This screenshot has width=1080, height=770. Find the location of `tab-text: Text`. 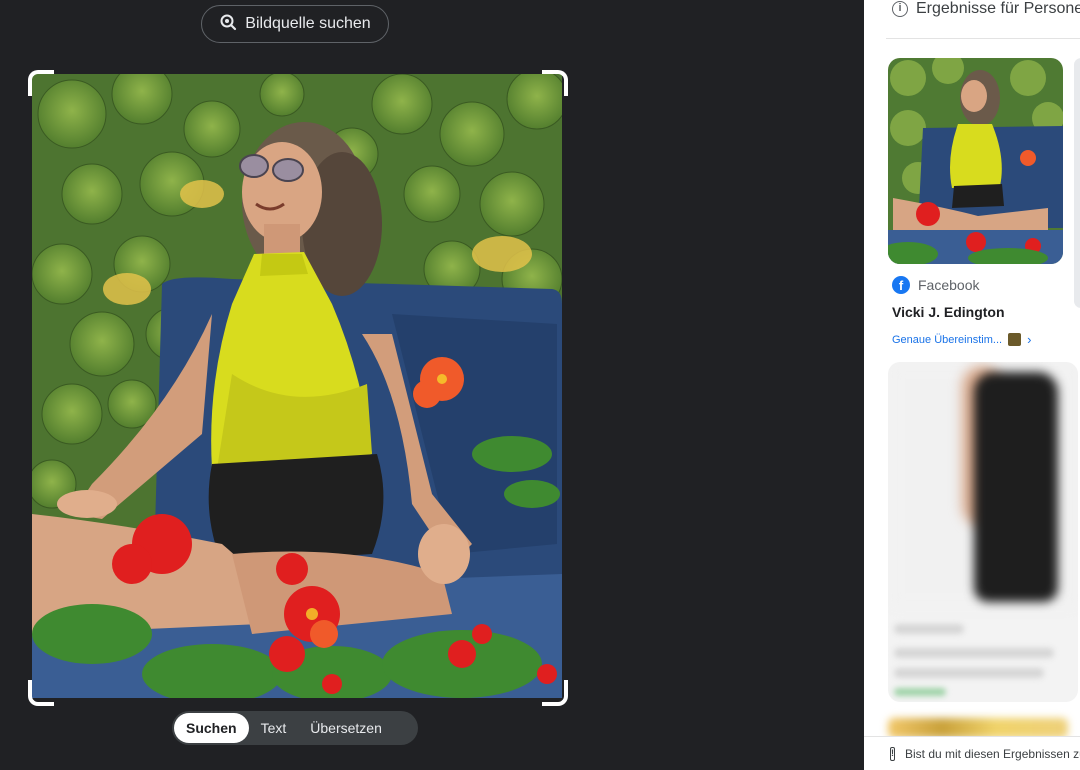

tab-text: Text is located at coordinates (274, 728).